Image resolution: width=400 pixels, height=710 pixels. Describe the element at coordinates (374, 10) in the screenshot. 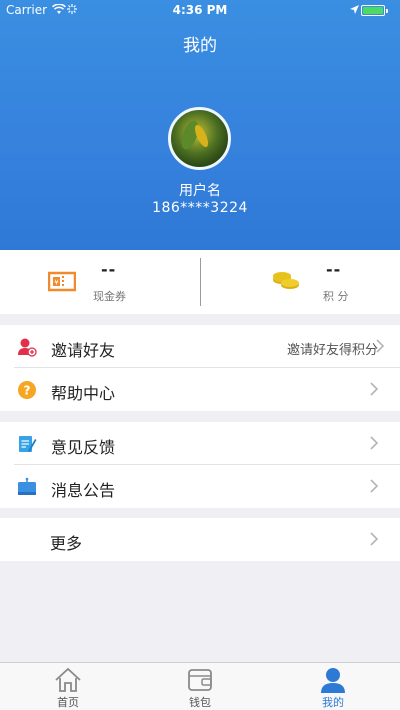

I see `battery-icon` at that location.